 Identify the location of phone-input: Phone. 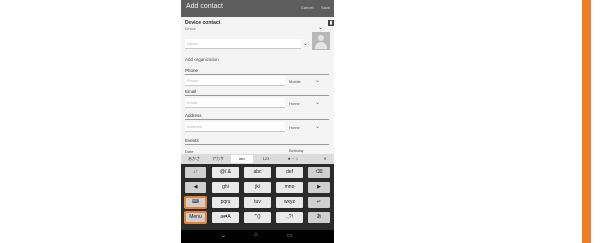
(235, 81).